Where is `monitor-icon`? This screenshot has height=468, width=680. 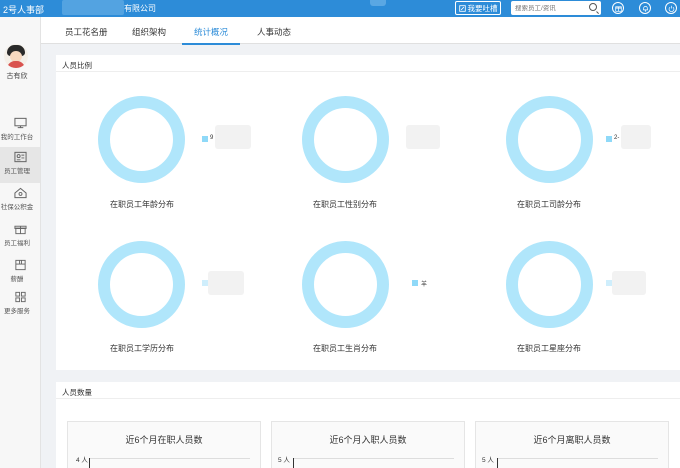 monitor-icon is located at coordinates (20, 123).